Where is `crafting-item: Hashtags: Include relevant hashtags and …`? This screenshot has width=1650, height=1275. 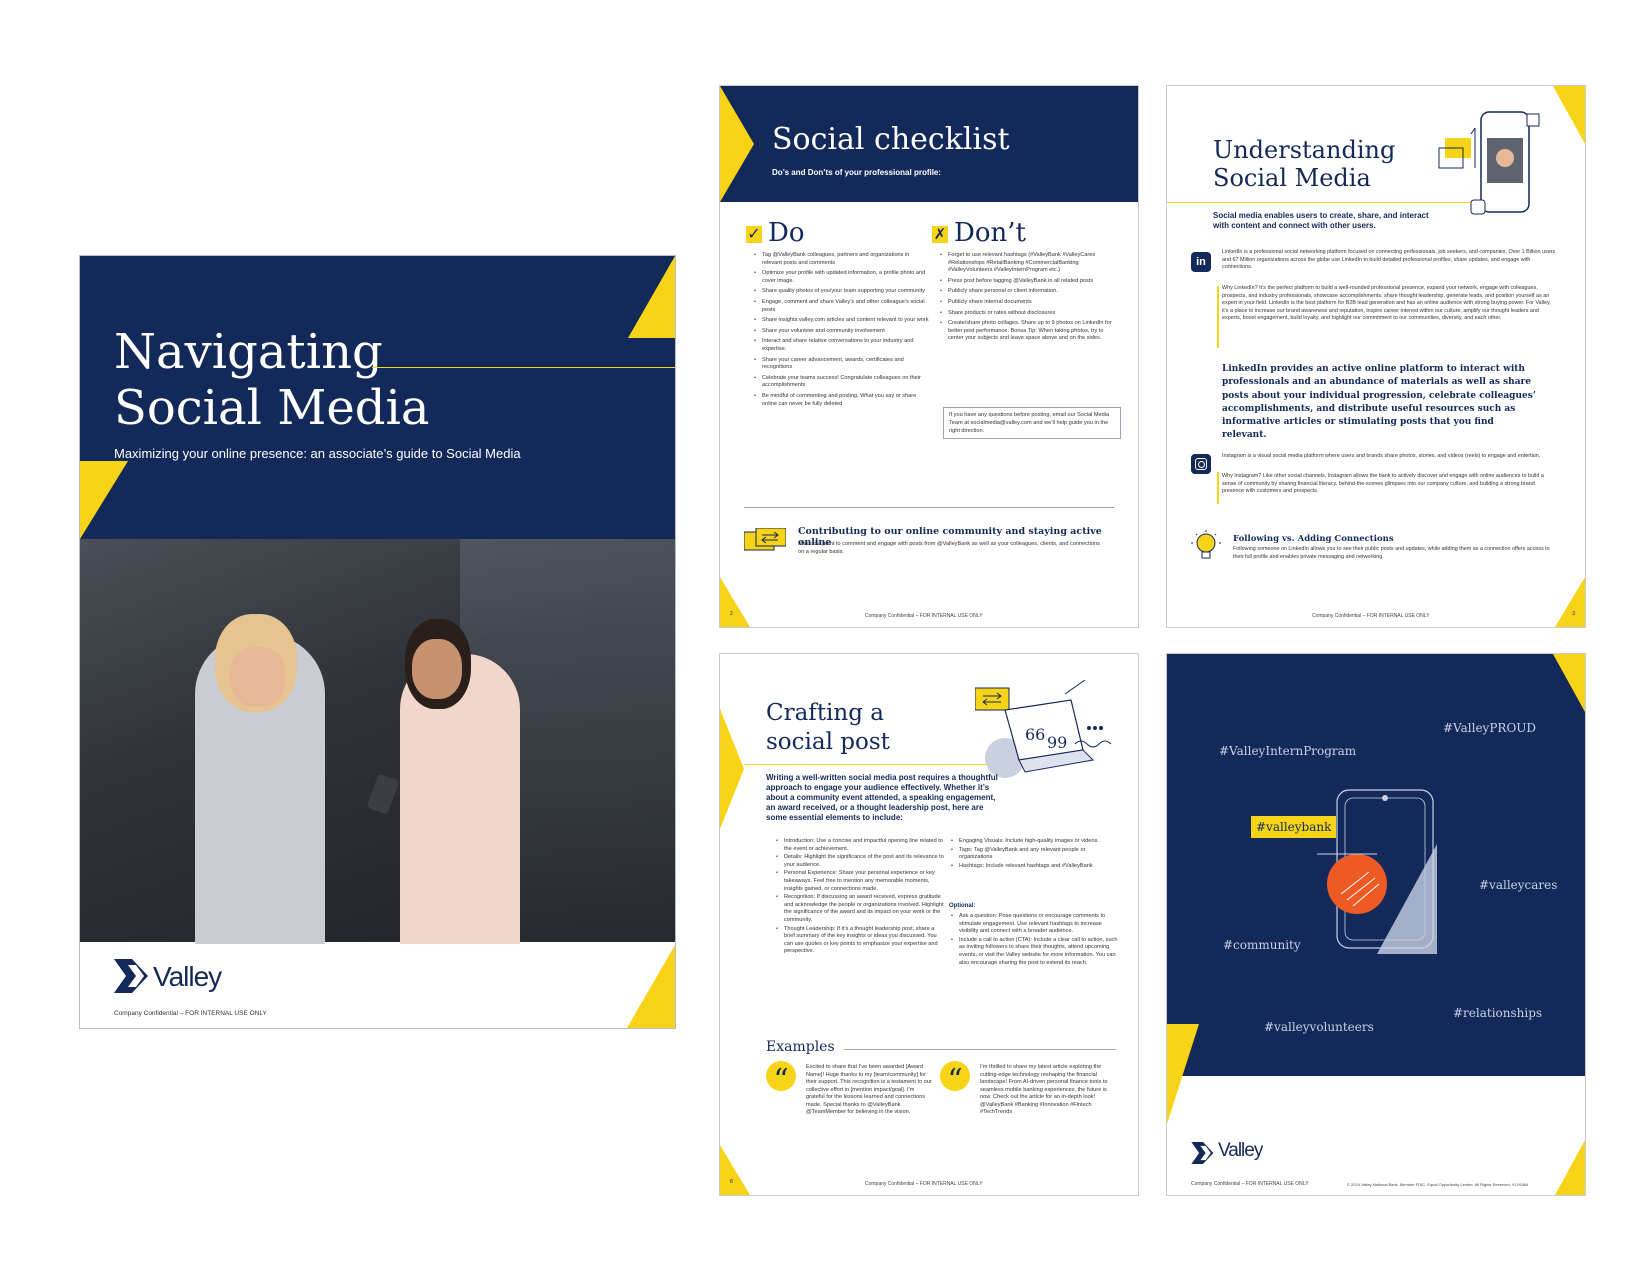 crafting-item: Hashtags: Include relevant hashtags and … is located at coordinates (1035, 867).